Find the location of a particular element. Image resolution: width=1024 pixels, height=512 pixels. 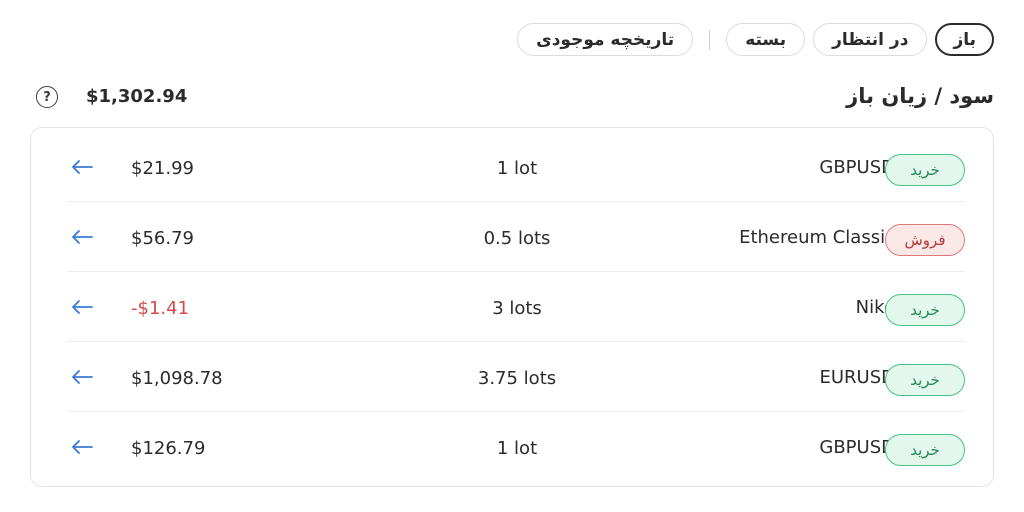

position-pnl: $56.79 is located at coordinates (162, 238).